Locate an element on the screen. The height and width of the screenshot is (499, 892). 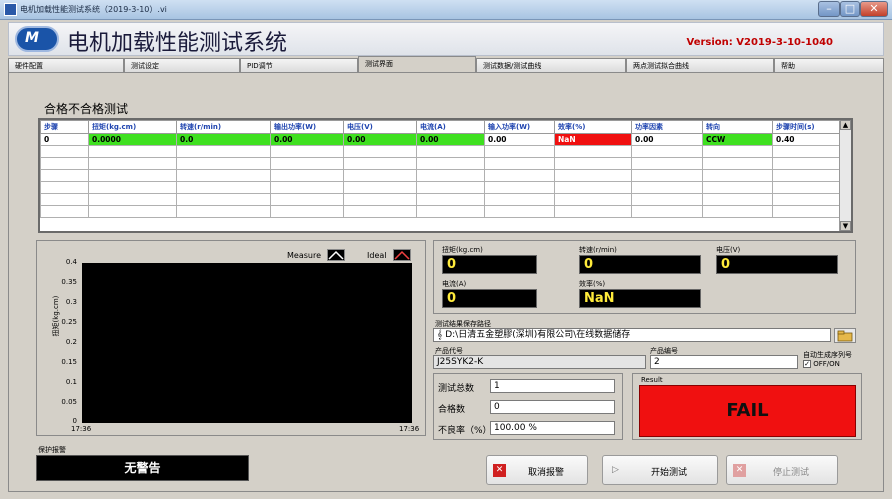
section-title: 合格不合格测试 is located at coordinates (86, 109).